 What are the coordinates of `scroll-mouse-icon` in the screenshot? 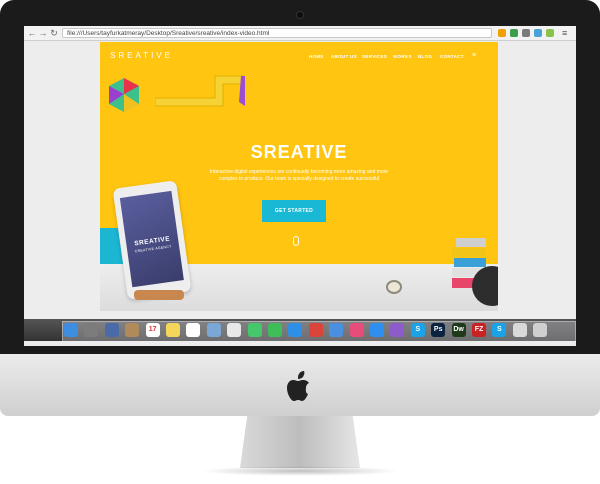 It's located at (296, 241).